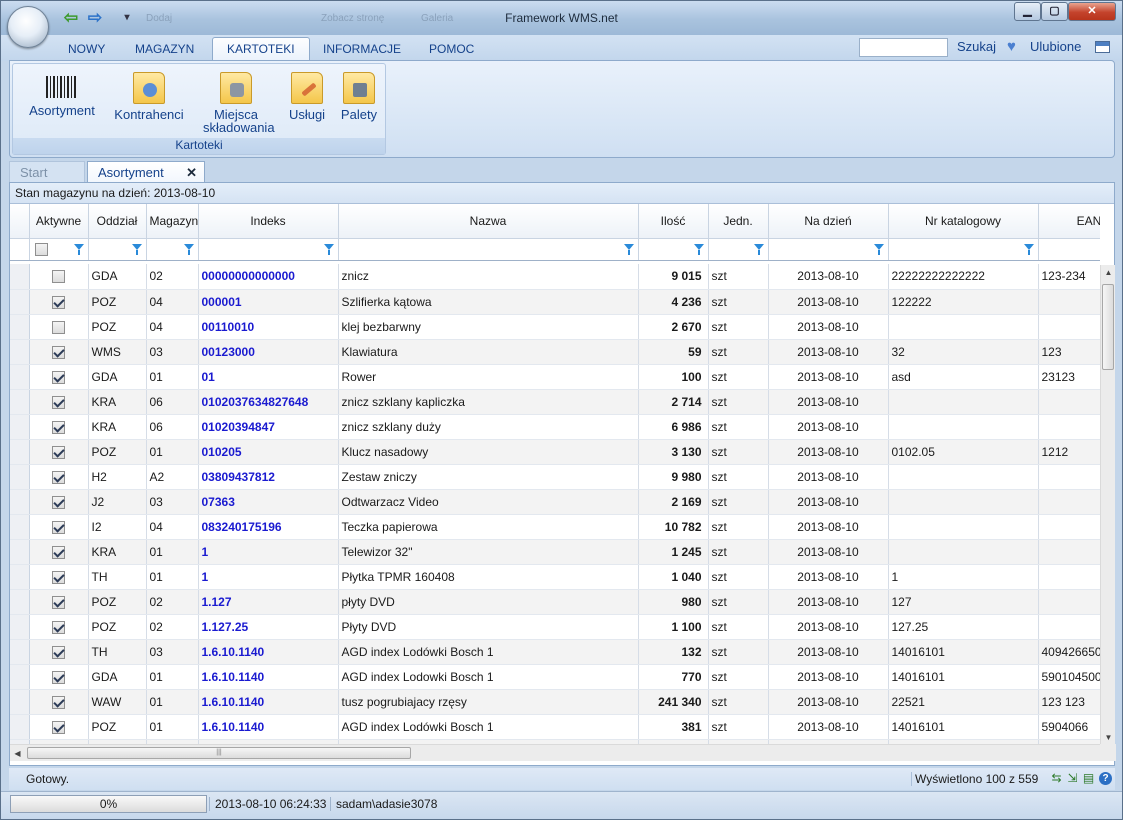 This screenshot has height=820, width=1123. Describe the element at coordinates (673, 221) in the screenshot. I see `column-header-ilosc: Ilość` at that location.